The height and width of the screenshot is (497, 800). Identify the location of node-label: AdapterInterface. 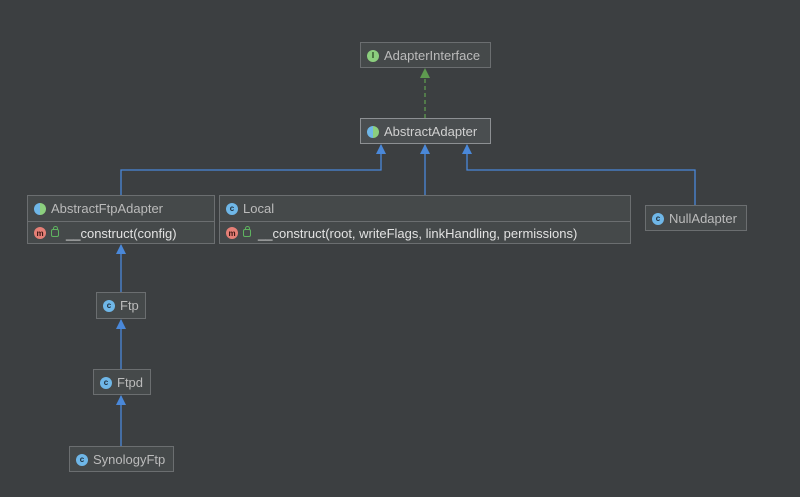
(432, 55).